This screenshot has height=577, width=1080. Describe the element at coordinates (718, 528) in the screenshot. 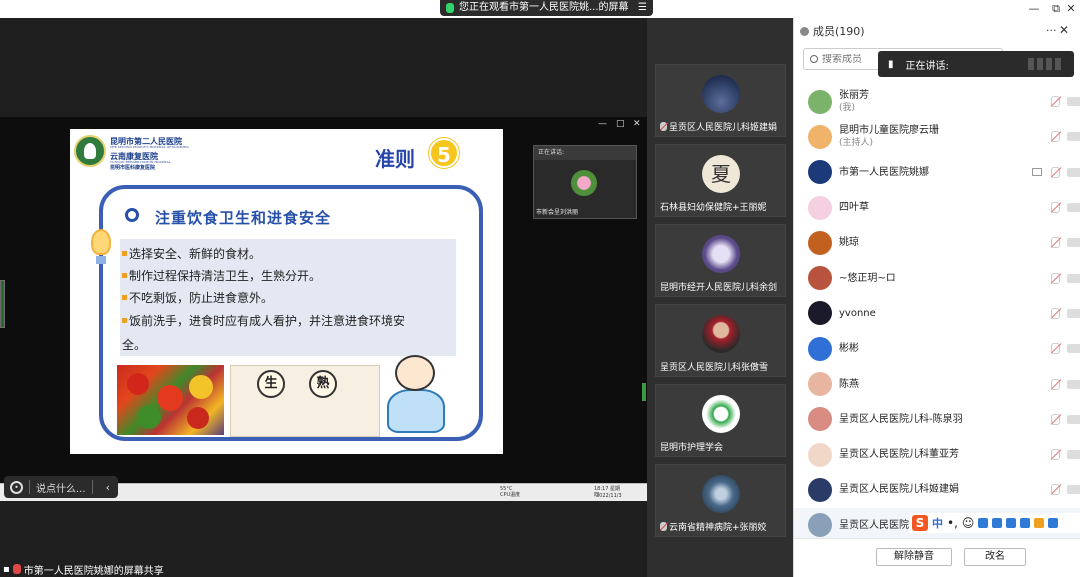

I see `tile-name: 云南省精神病院+张丽姣` at that location.